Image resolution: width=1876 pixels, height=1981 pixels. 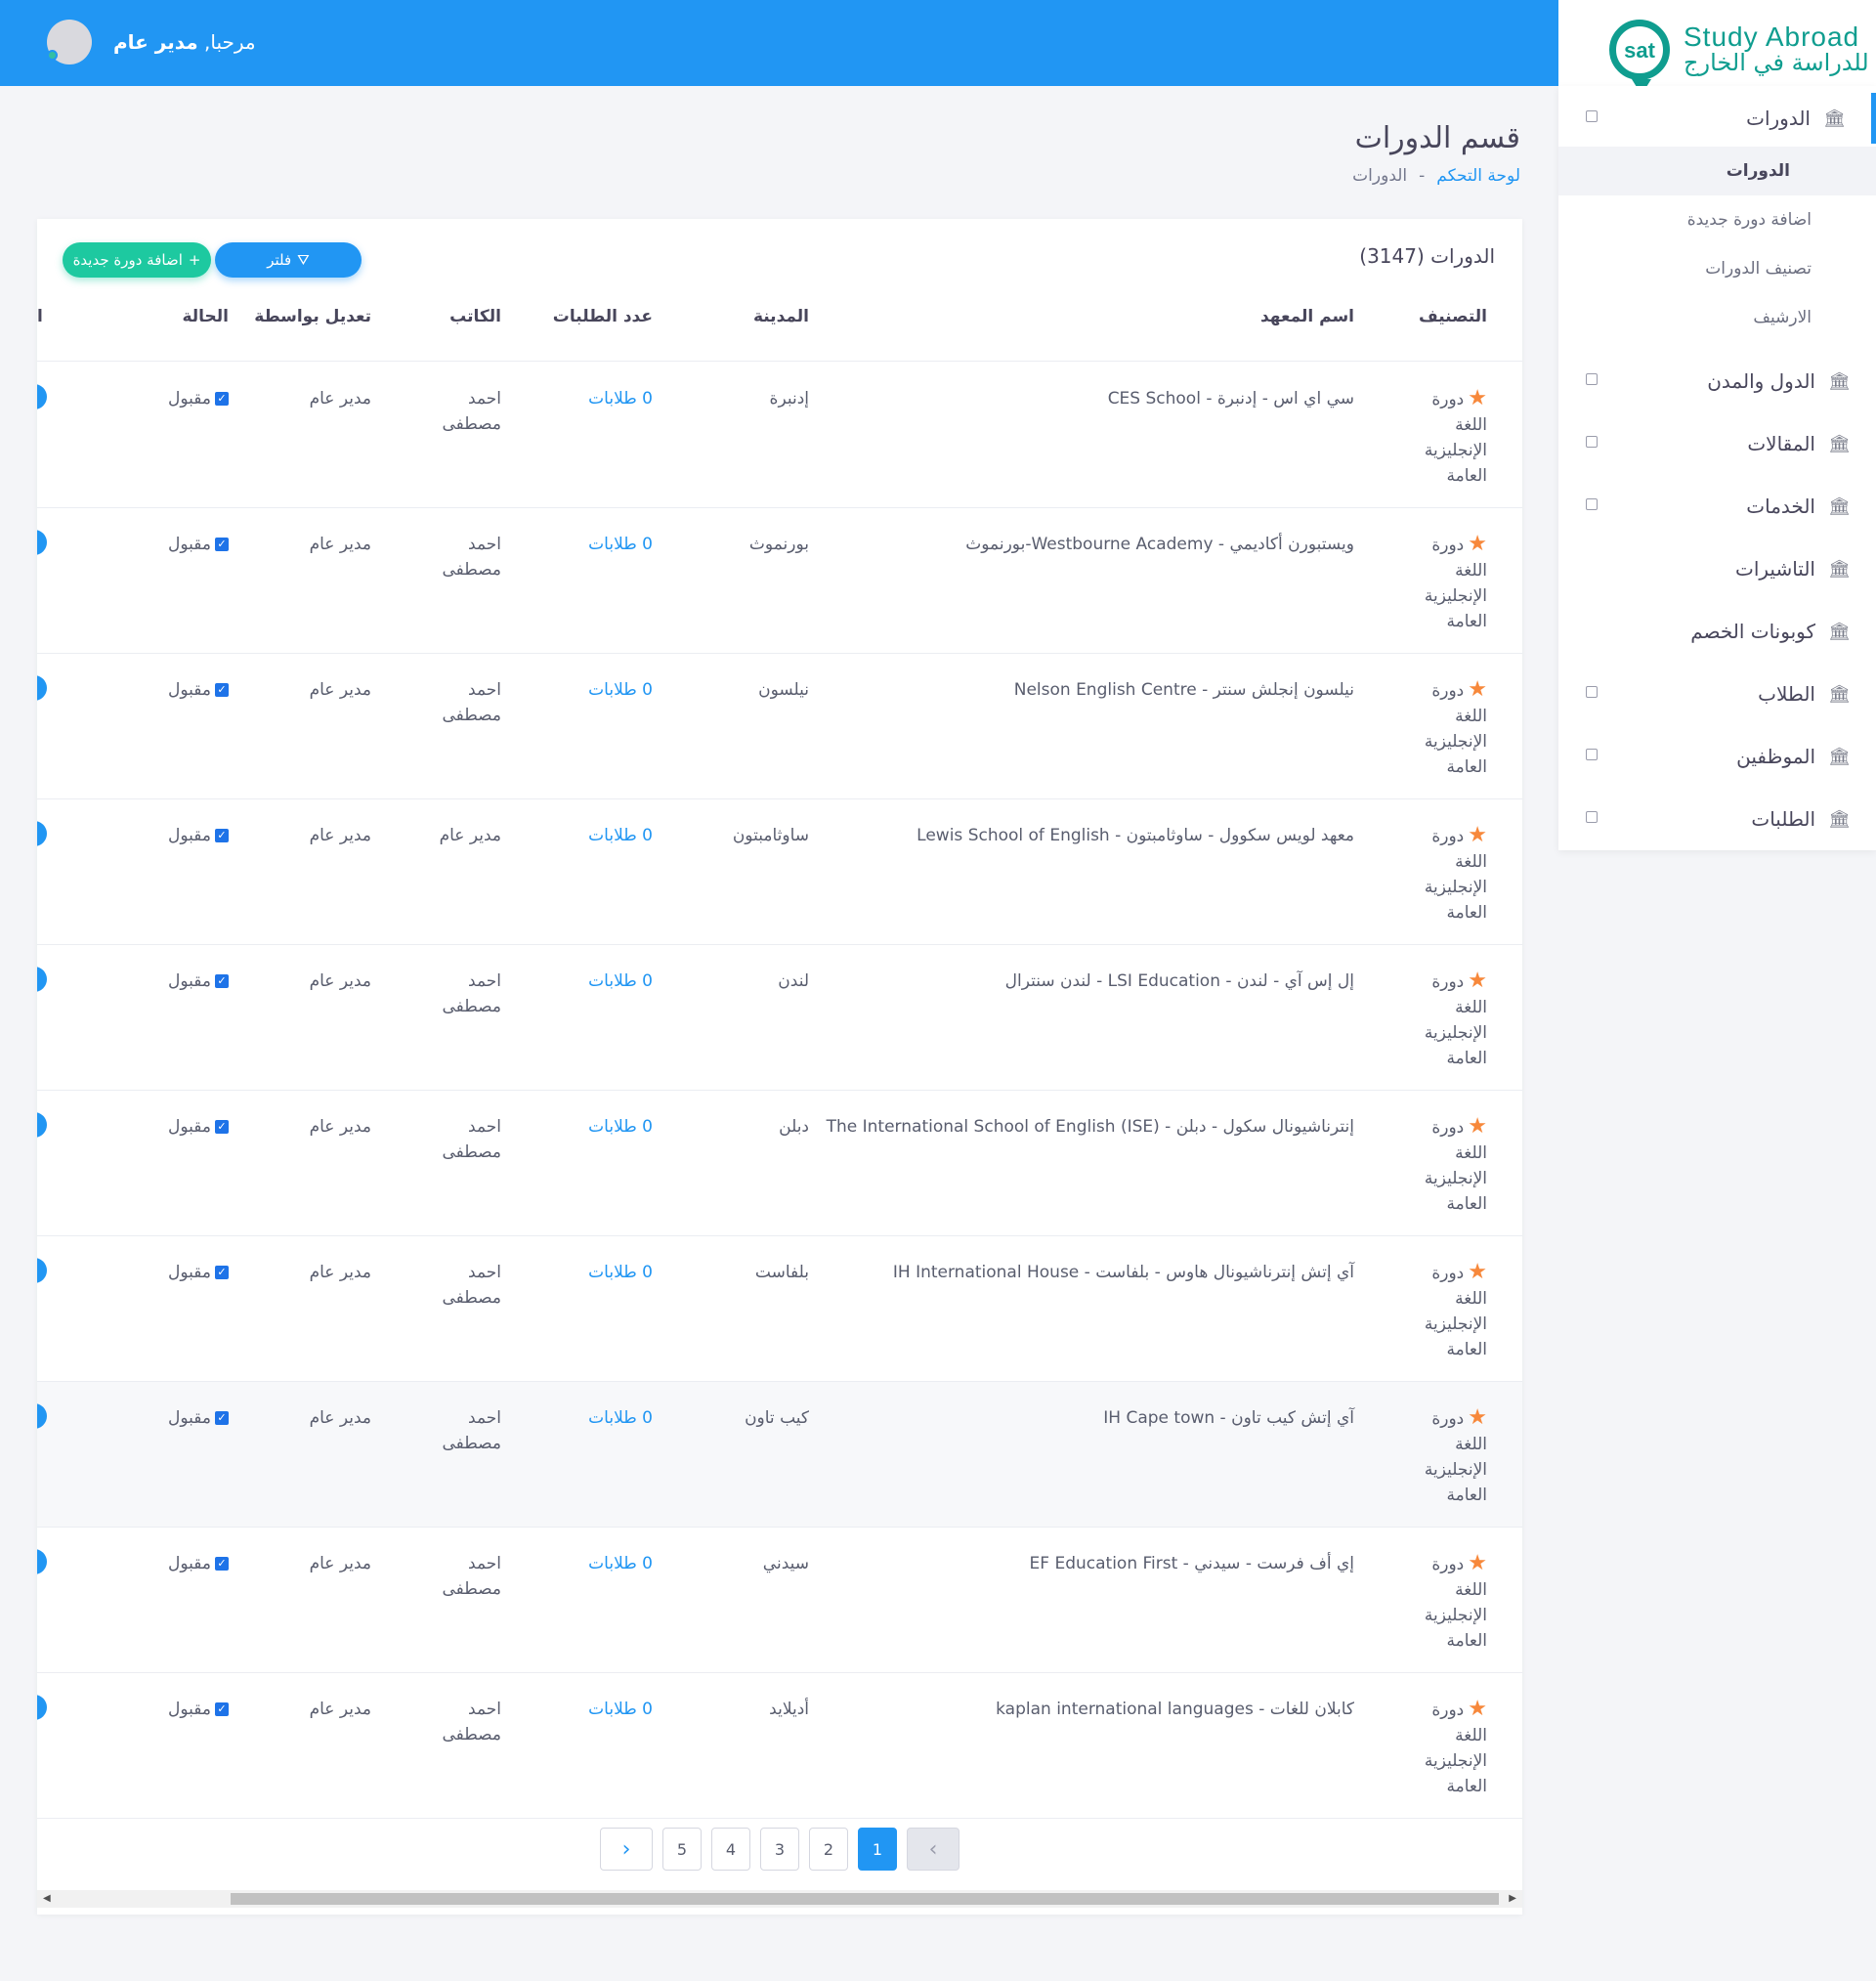 I want to click on filter-button: ⛛ فلتر, so click(x=288, y=260).